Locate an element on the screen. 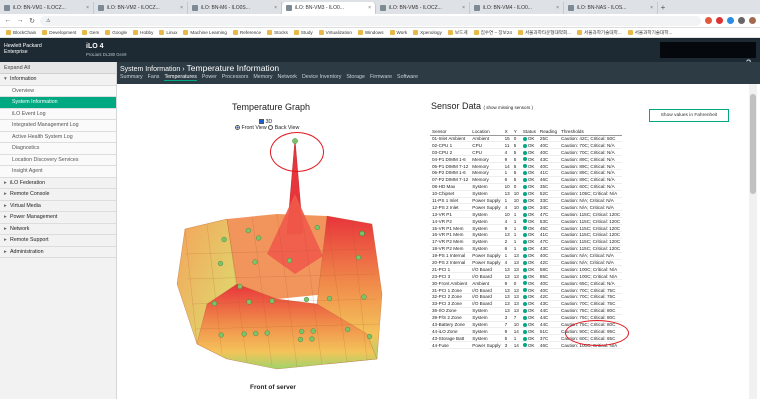  bookmark-item: Stocks is located at coordinates (277, 32).